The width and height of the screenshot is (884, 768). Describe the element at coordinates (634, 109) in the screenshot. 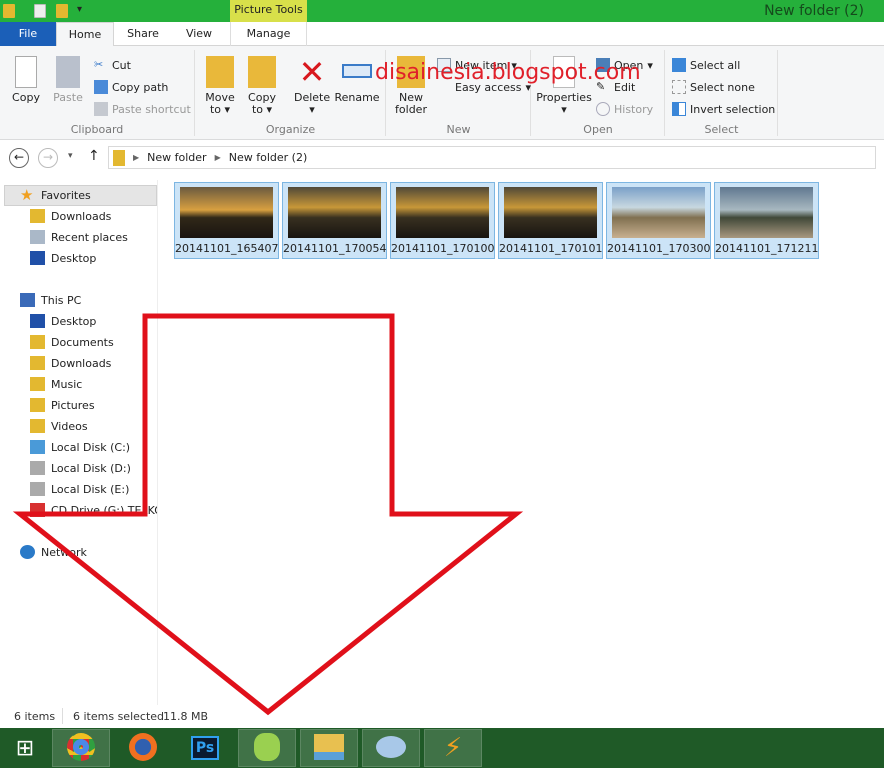

I see `history-label: History` at that location.